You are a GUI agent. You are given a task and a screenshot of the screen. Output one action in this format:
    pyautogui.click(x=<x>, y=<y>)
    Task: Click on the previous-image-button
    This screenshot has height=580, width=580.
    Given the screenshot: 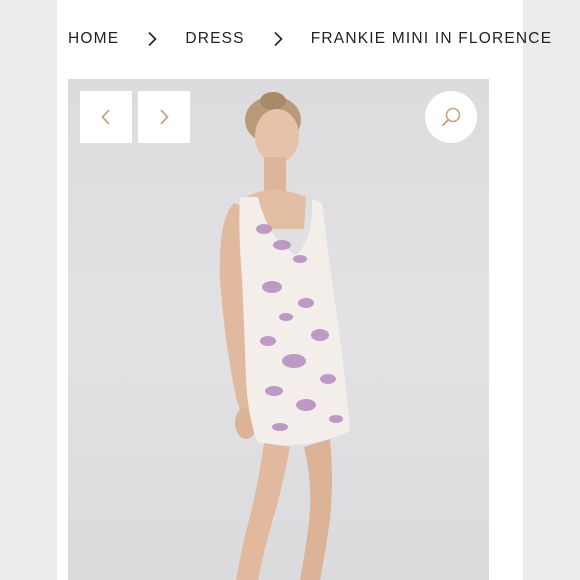 What is the action you would take?
    pyautogui.click(x=106, y=117)
    